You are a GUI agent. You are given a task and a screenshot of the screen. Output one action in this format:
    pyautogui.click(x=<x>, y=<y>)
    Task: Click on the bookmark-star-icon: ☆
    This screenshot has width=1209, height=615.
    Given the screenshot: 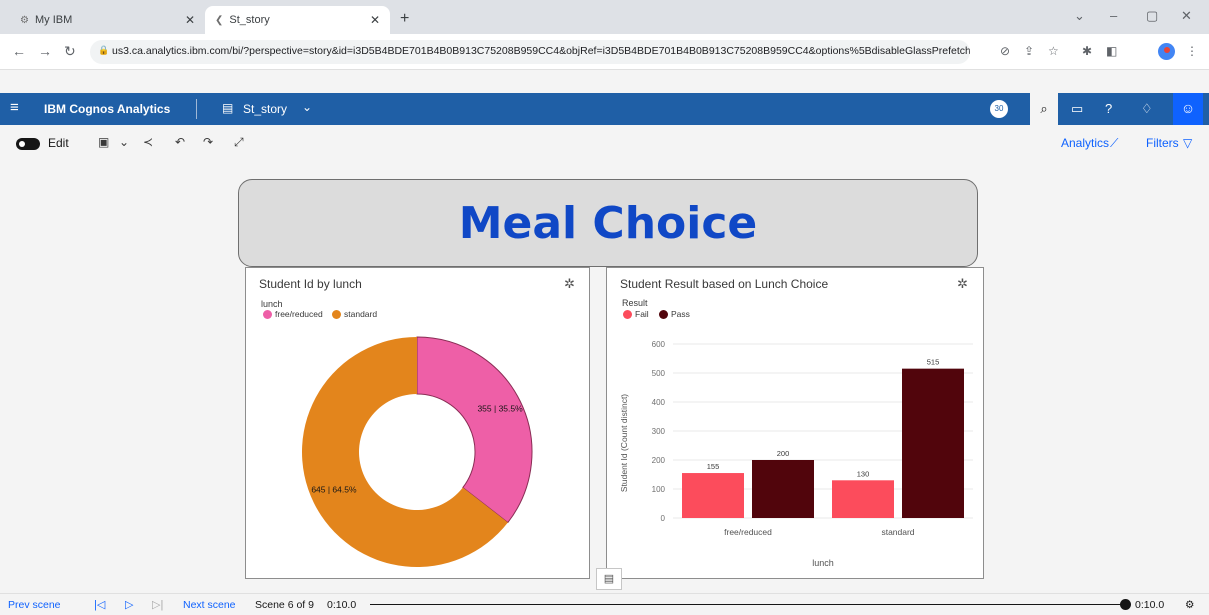 What is the action you would take?
    pyautogui.click(x=1053, y=51)
    